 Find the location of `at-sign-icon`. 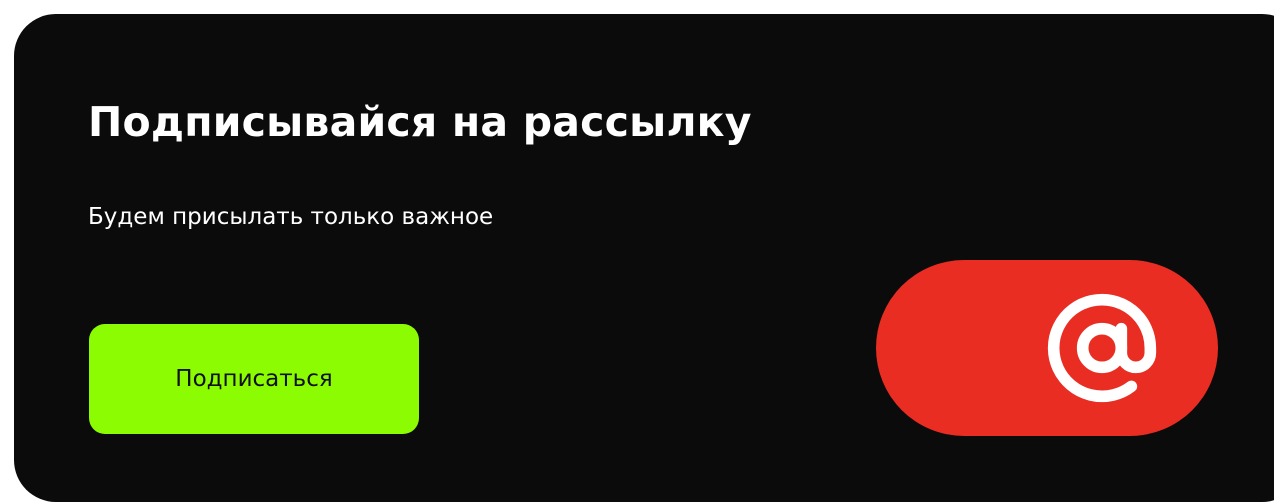

at-sign-icon is located at coordinates (1102, 348).